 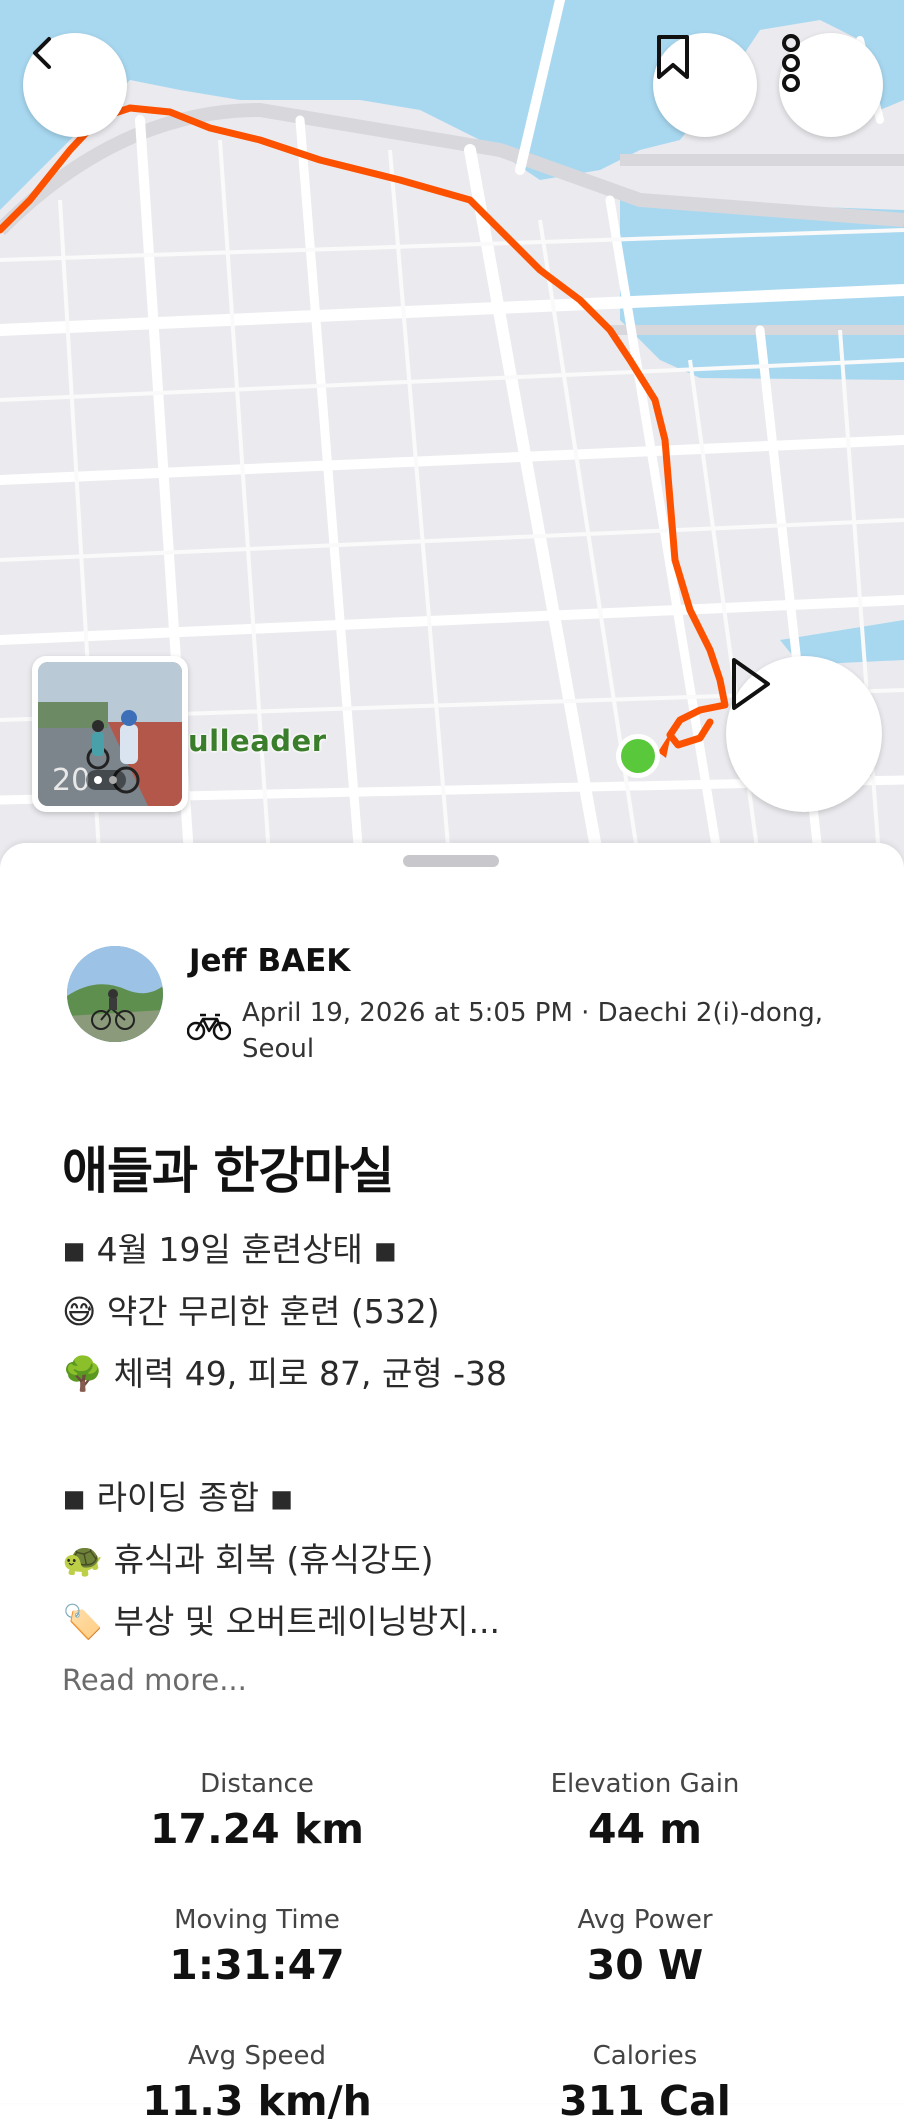 I want to click on description-line: 😅 약간 무리한 훈련 (532), so click(x=251, y=1311).